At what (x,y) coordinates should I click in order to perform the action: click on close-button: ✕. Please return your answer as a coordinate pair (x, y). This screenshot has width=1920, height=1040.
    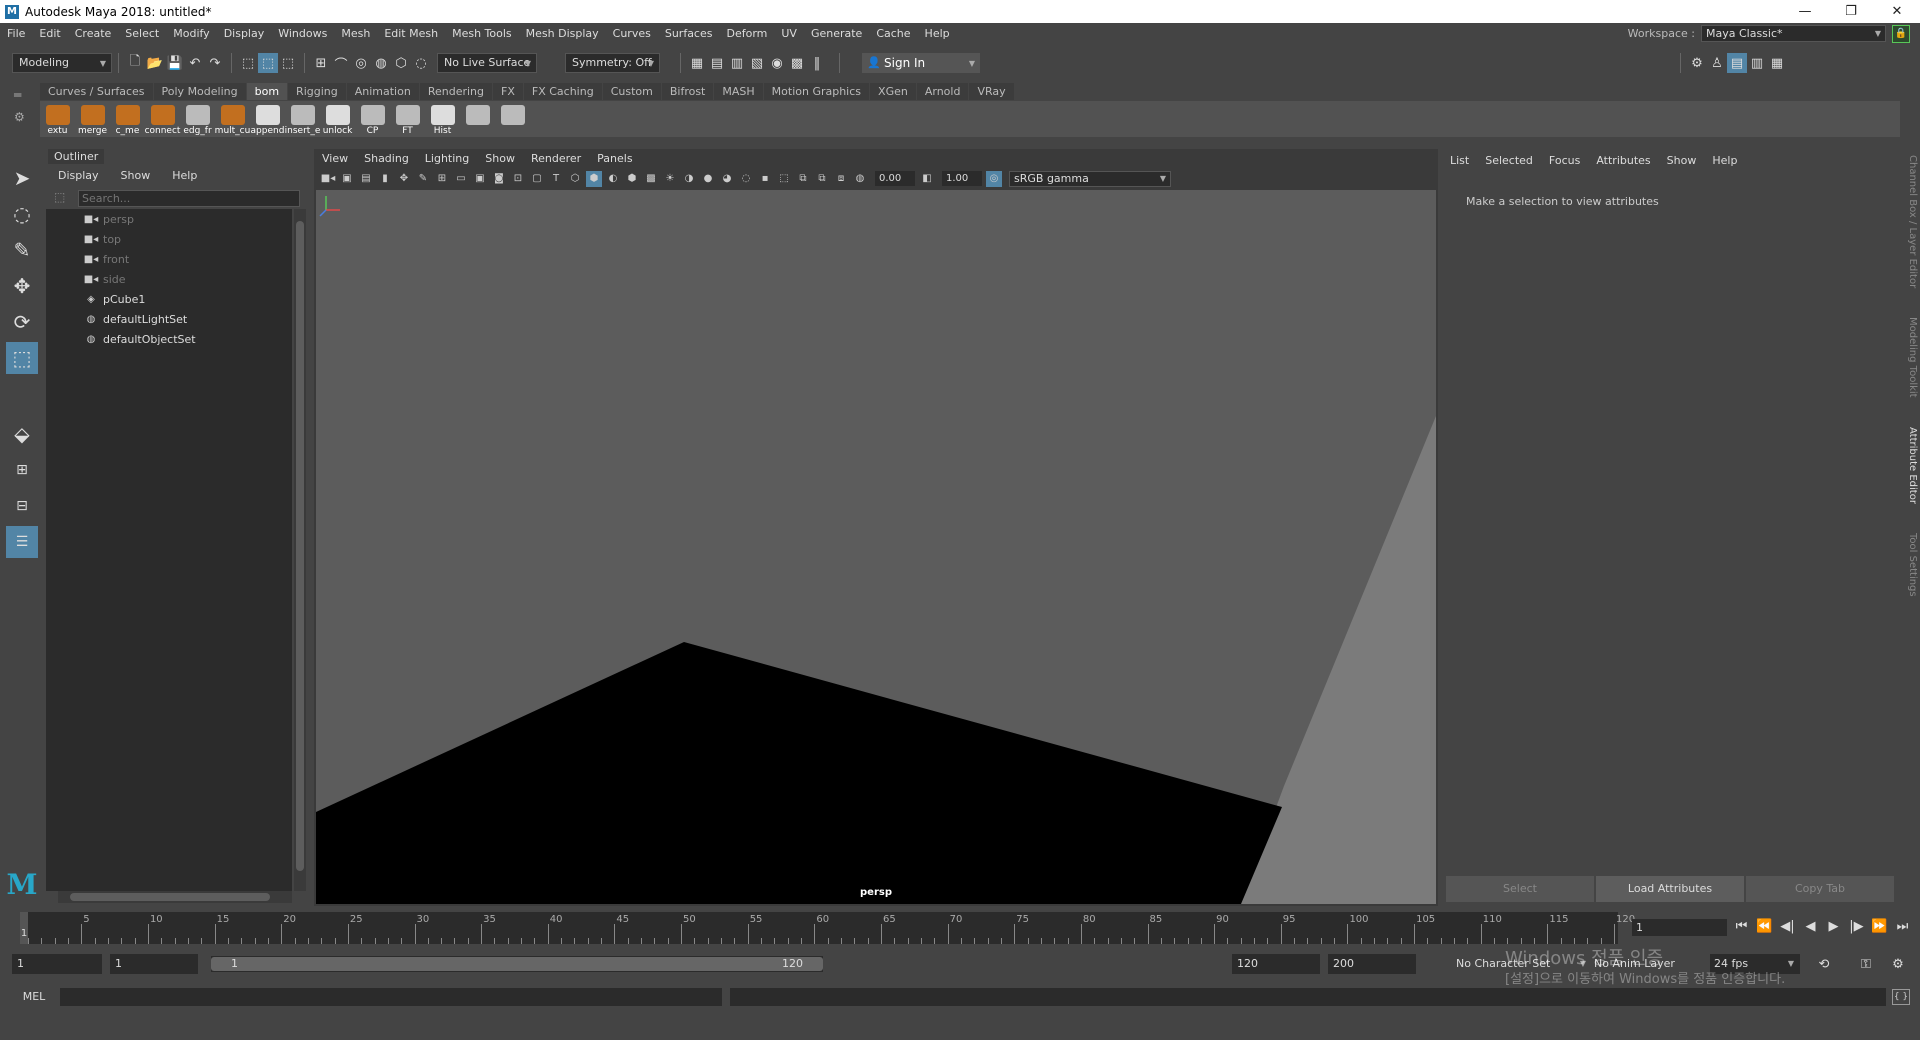
    Looking at the image, I should click on (1897, 11).